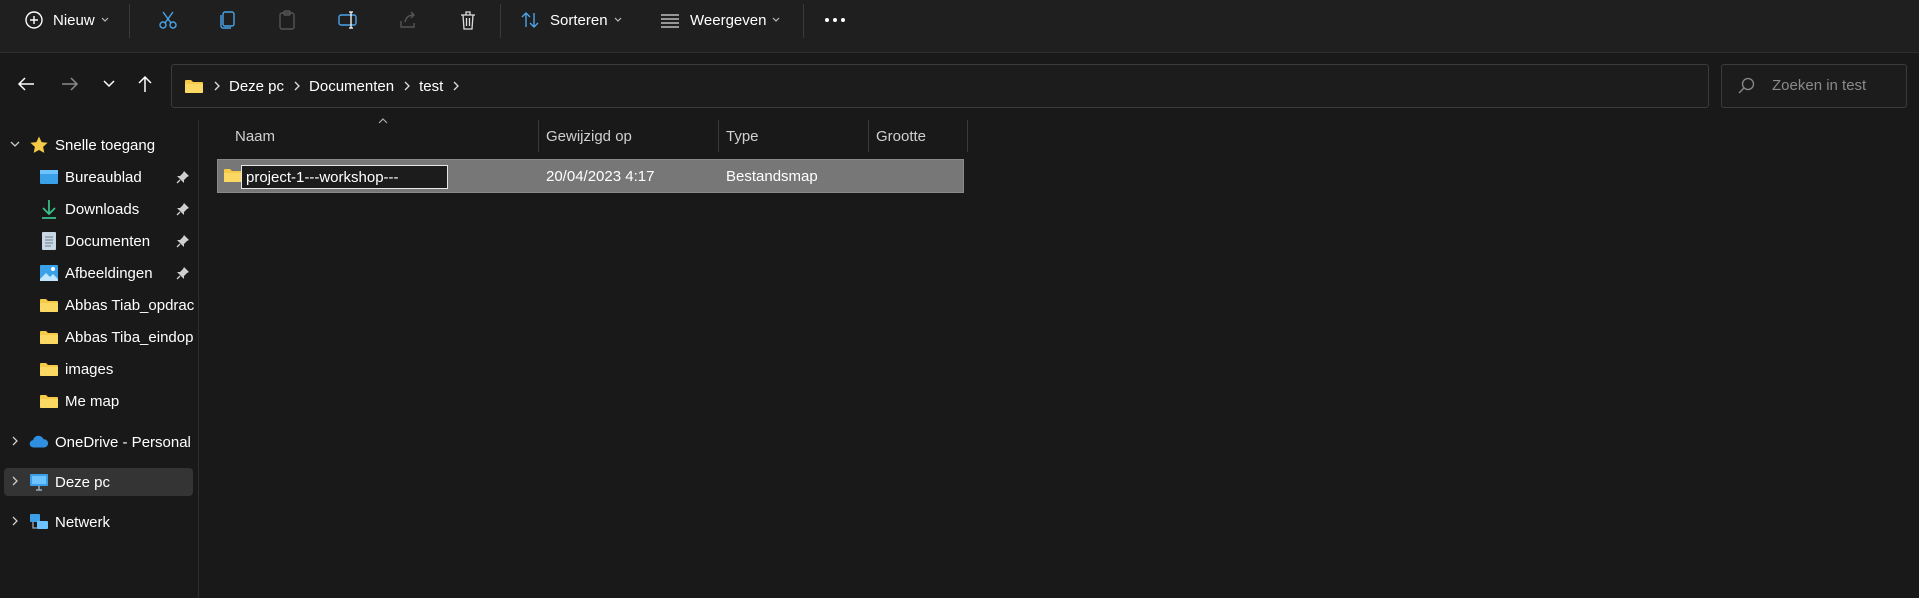 The height and width of the screenshot is (598, 1919). What do you see at coordinates (1819, 85) in the screenshot?
I see `search-placeholder: Zoeken in test` at bounding box center [1819, 85].